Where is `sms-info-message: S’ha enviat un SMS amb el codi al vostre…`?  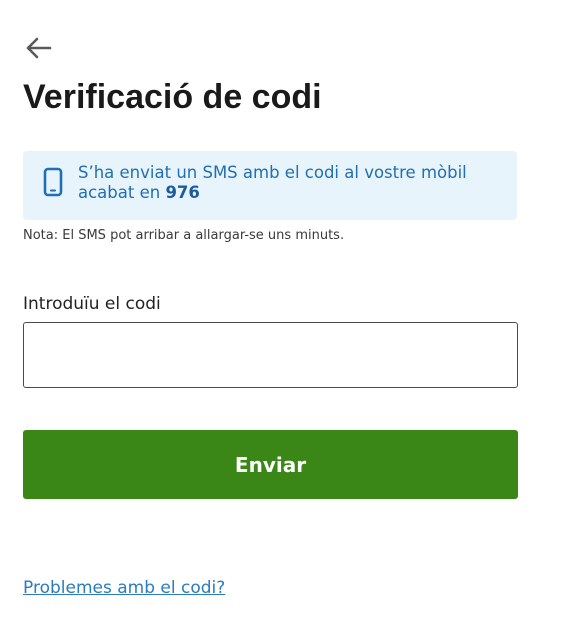
sms-info-message: S’ha enviat un SMS amb el codi al vostre… is located at coordinates (293, 183).